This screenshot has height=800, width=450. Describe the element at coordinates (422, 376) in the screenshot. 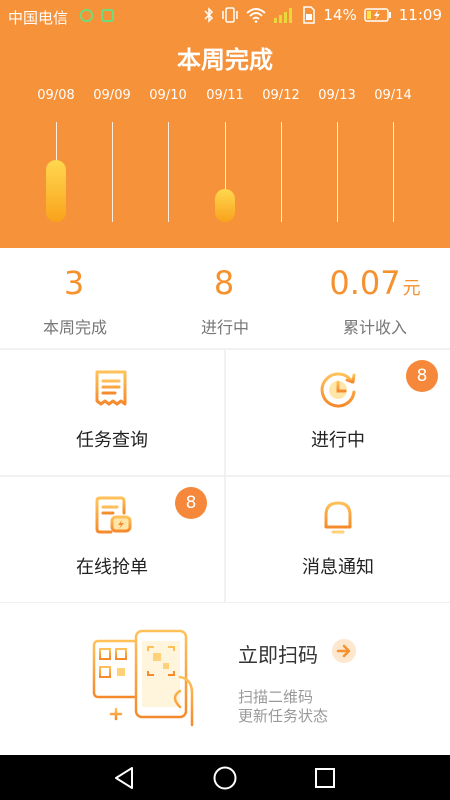

I see `in-progress-badge: 8` at that location.